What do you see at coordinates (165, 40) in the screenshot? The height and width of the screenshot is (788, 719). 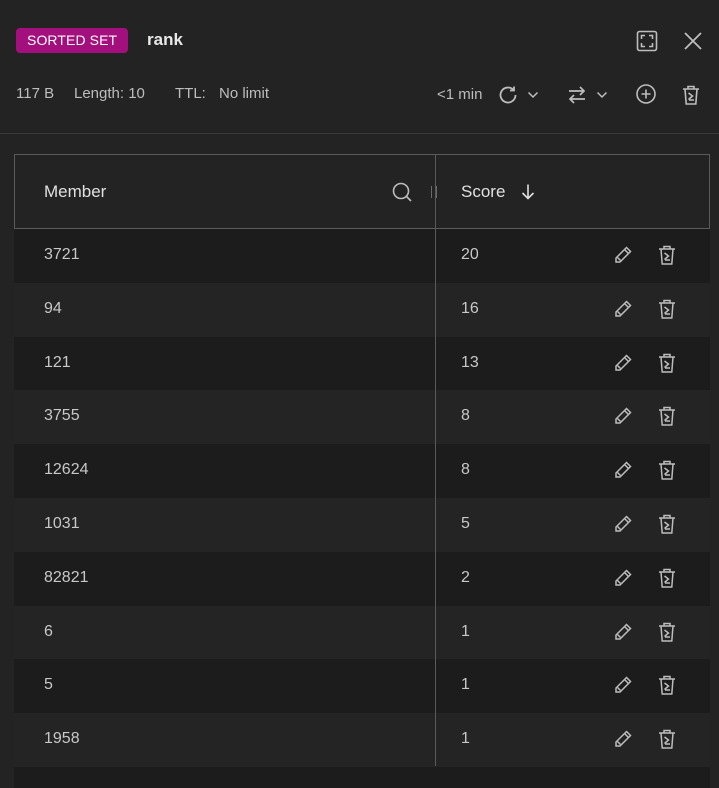 I see `key-name: rank` at bounding box center [165, 40].